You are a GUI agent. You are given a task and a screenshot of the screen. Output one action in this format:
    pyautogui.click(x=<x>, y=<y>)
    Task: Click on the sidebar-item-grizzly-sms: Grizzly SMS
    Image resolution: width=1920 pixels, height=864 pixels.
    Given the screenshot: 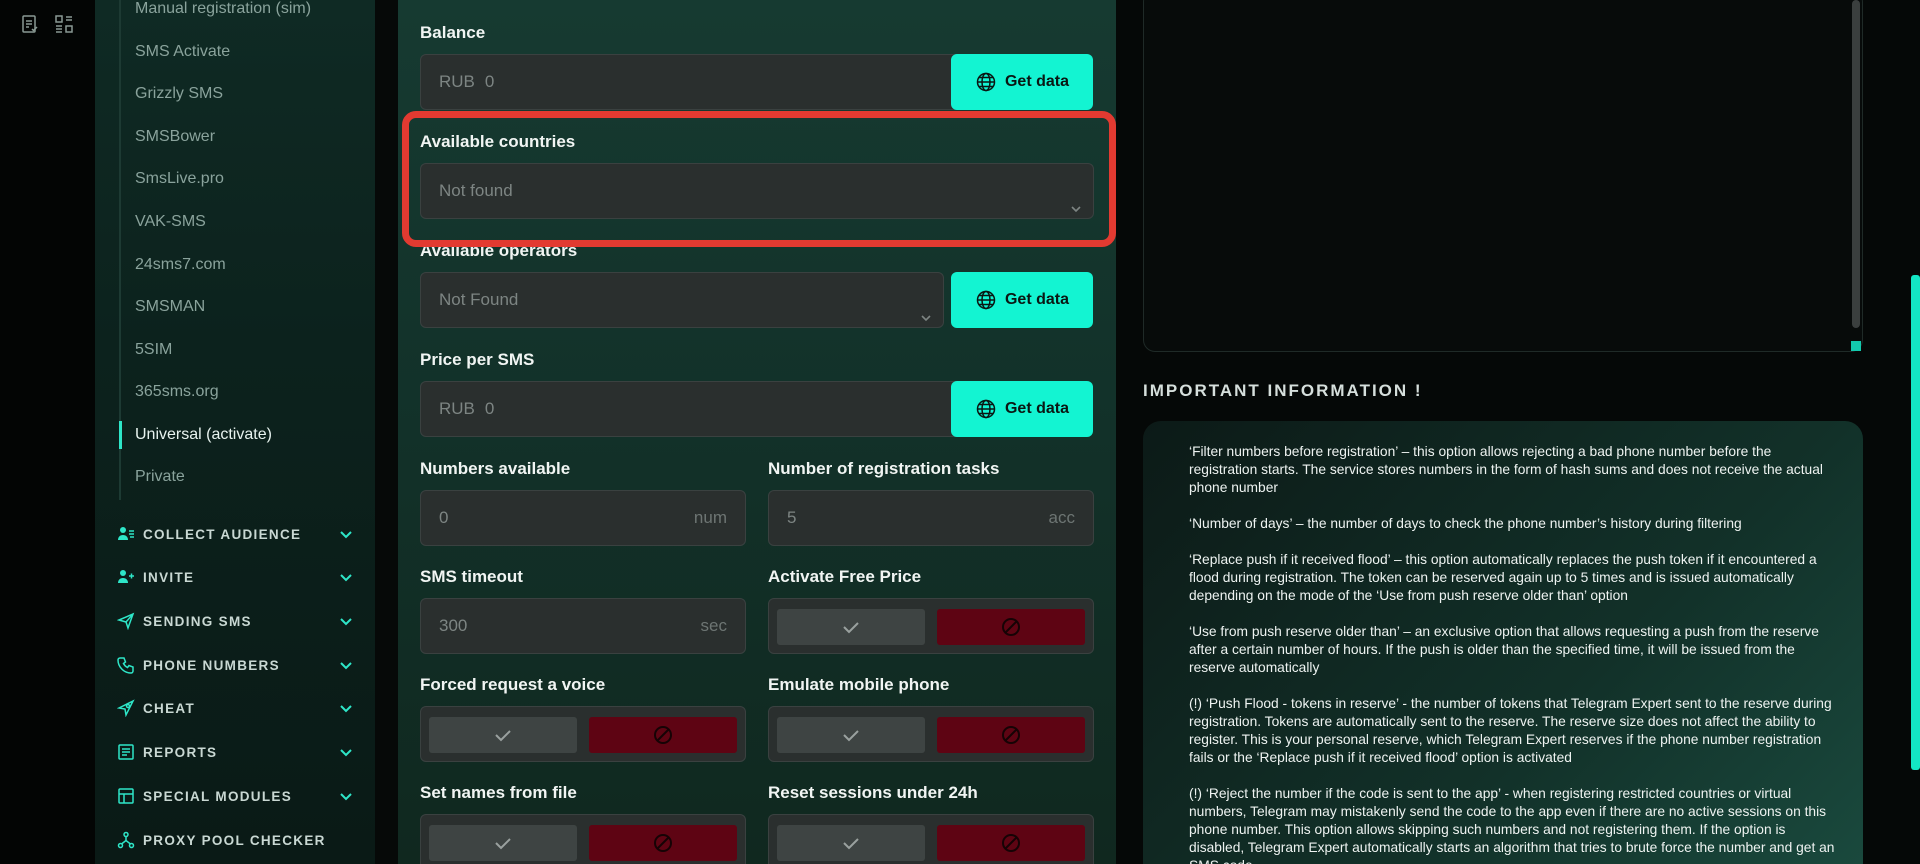 What is the action you would take?
    pyautogui.click(x=239, y=94)
    